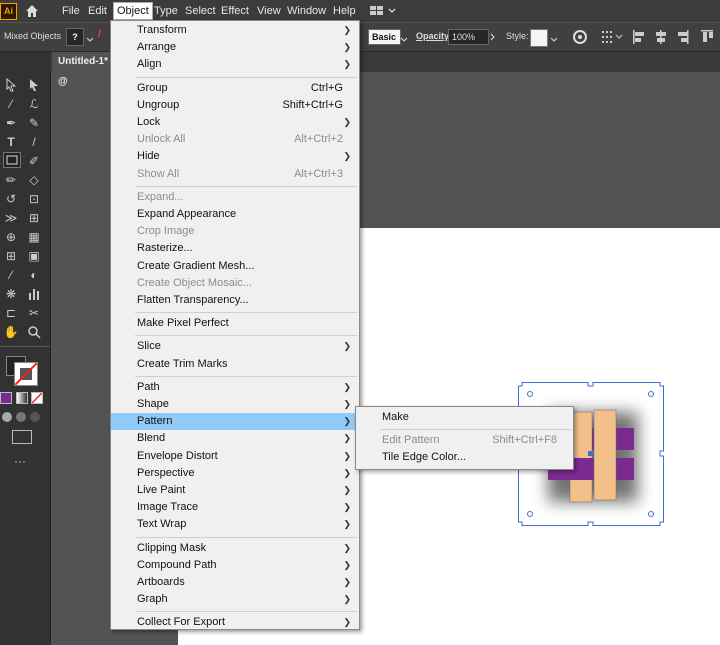 The width and height of the screenshot is (720, 645). I want to click on menu-item-group: Group Ctrl+G, so click(235, 88).